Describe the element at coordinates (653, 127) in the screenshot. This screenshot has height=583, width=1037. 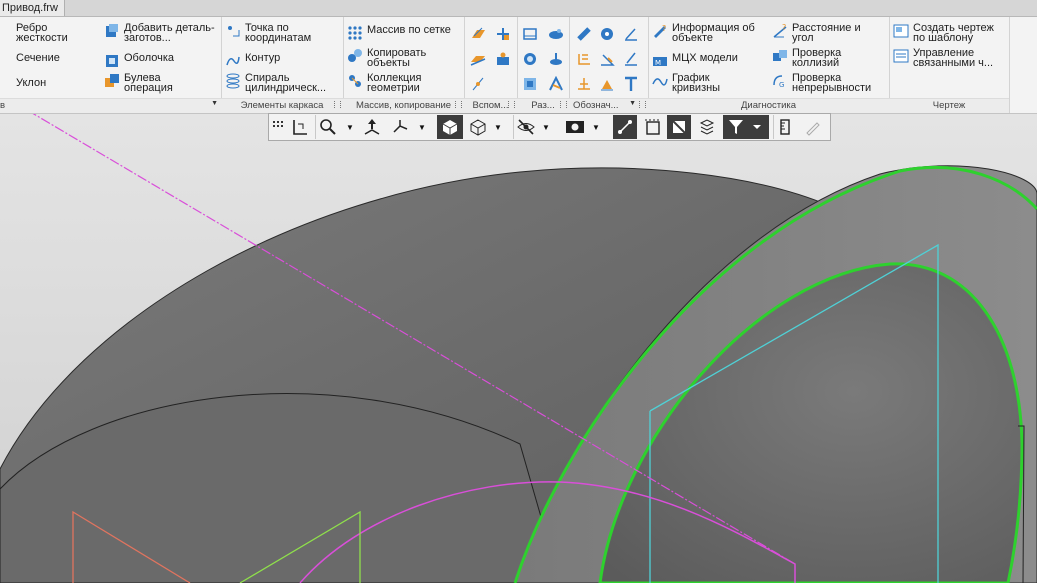
I see `section-view-icon` at that location.